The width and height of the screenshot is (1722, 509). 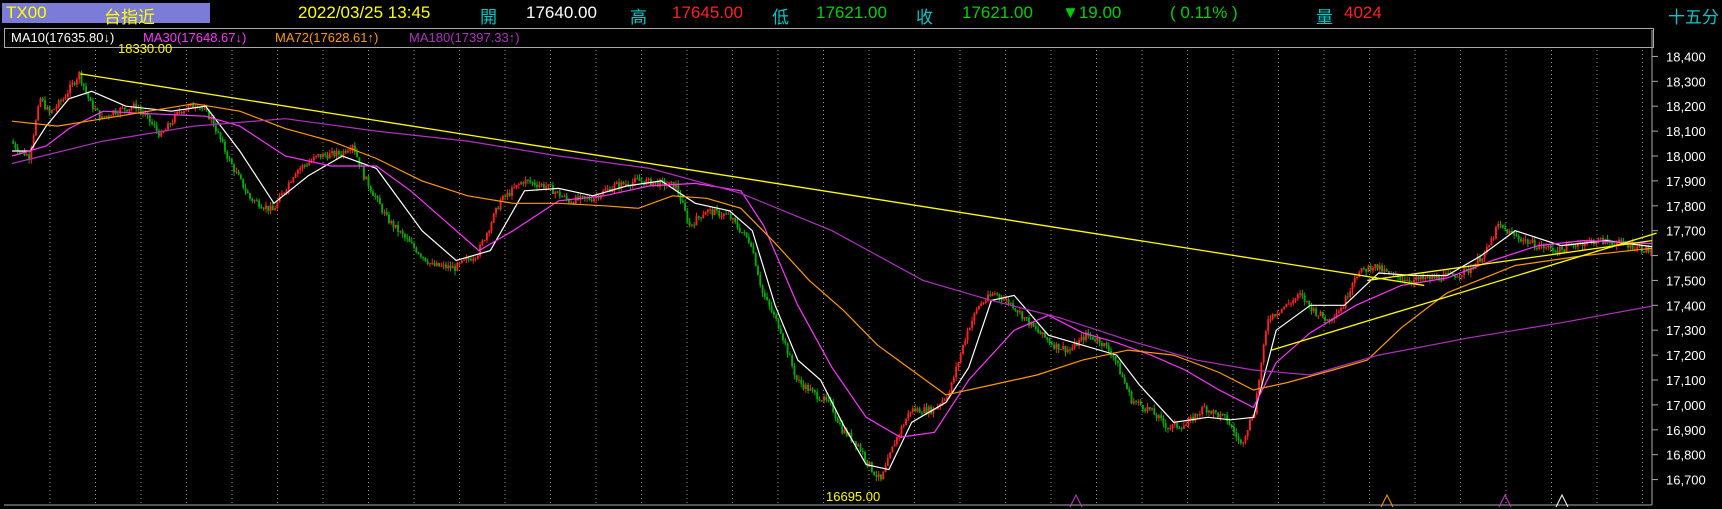 I want to click on price-tick-label: 17,400, so click(x=1686, y=305).